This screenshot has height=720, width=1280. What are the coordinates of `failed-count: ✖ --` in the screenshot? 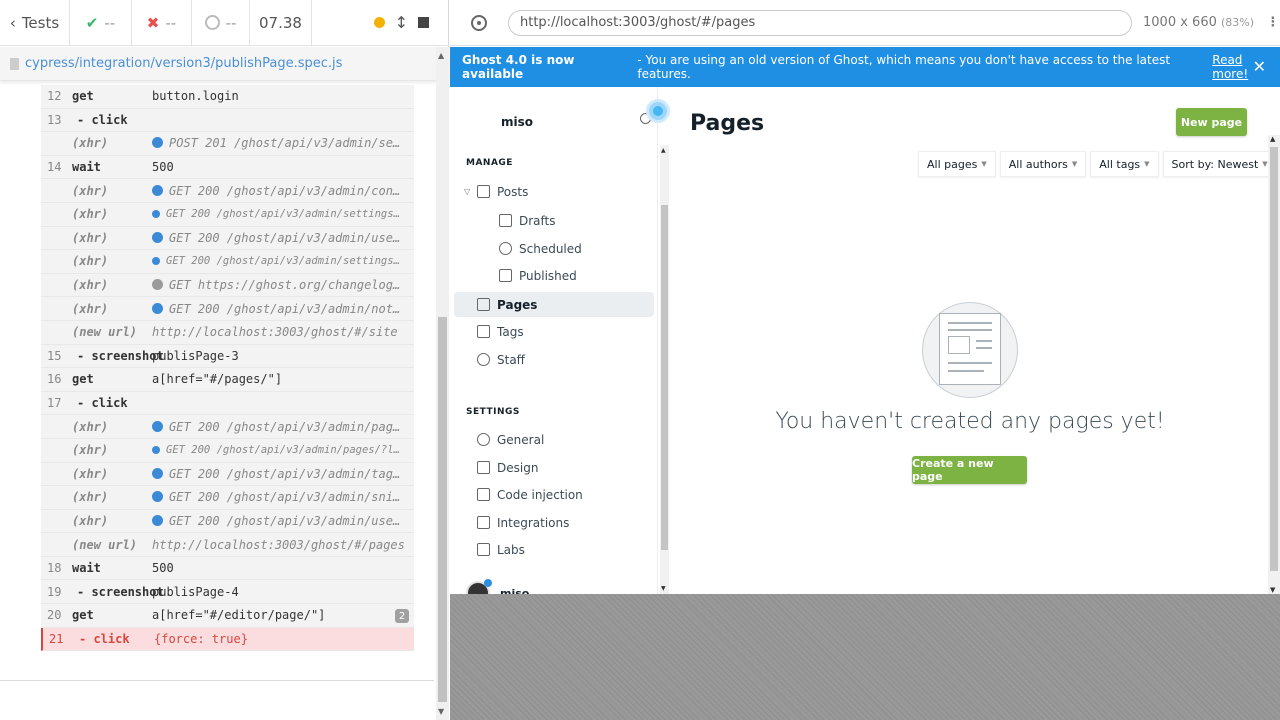 It's located at (162, 22).